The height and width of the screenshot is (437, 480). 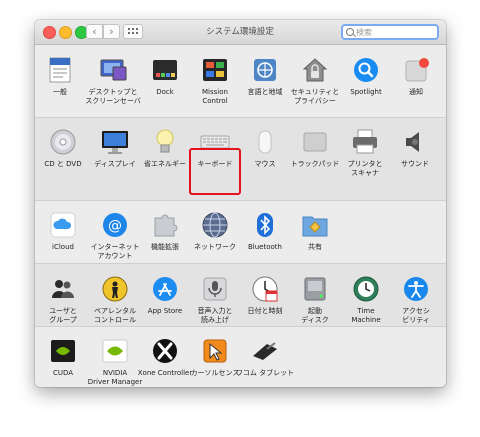 What do you see at coordinates (215, 351) in the screenshot?
I see `cursorsense-icon` at bounding box center [215, 351].